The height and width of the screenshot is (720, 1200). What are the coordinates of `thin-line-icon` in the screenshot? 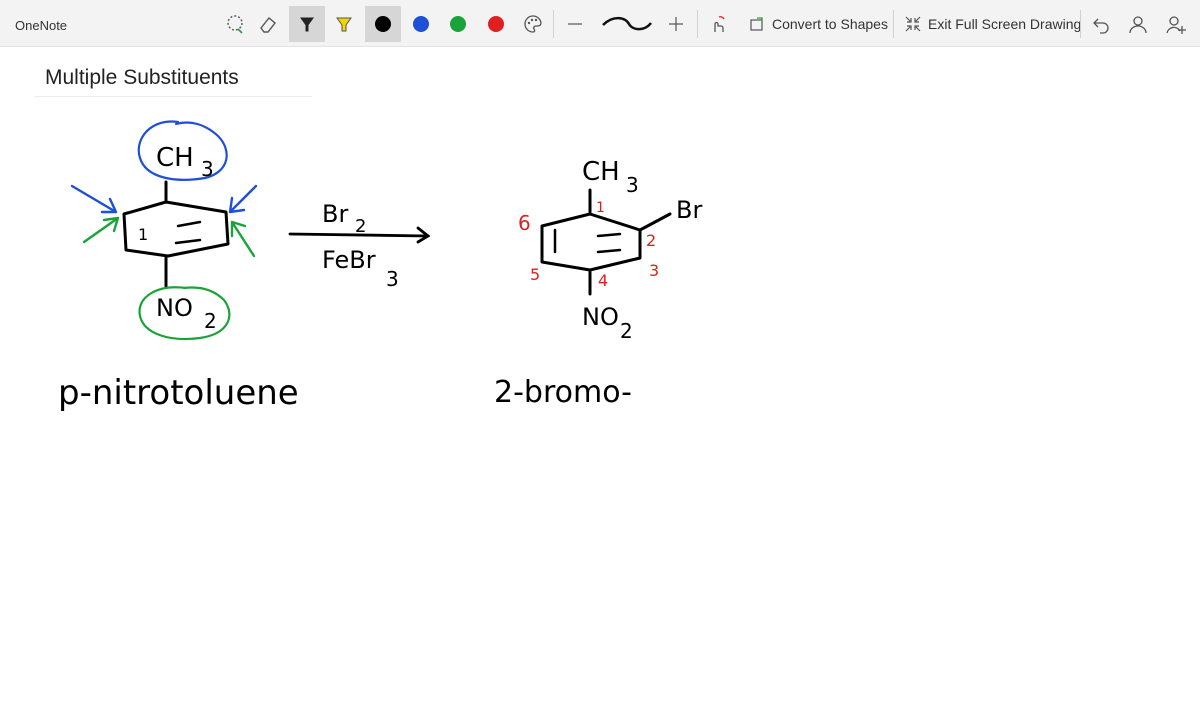 It's located at (575, 24).